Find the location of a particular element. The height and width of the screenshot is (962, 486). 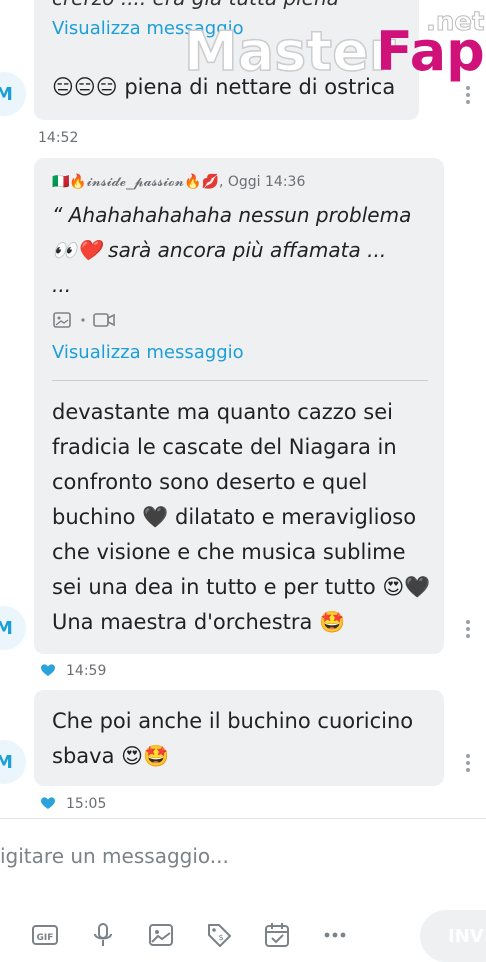

gif-icon: GIF is located at coordinates (45, 935).